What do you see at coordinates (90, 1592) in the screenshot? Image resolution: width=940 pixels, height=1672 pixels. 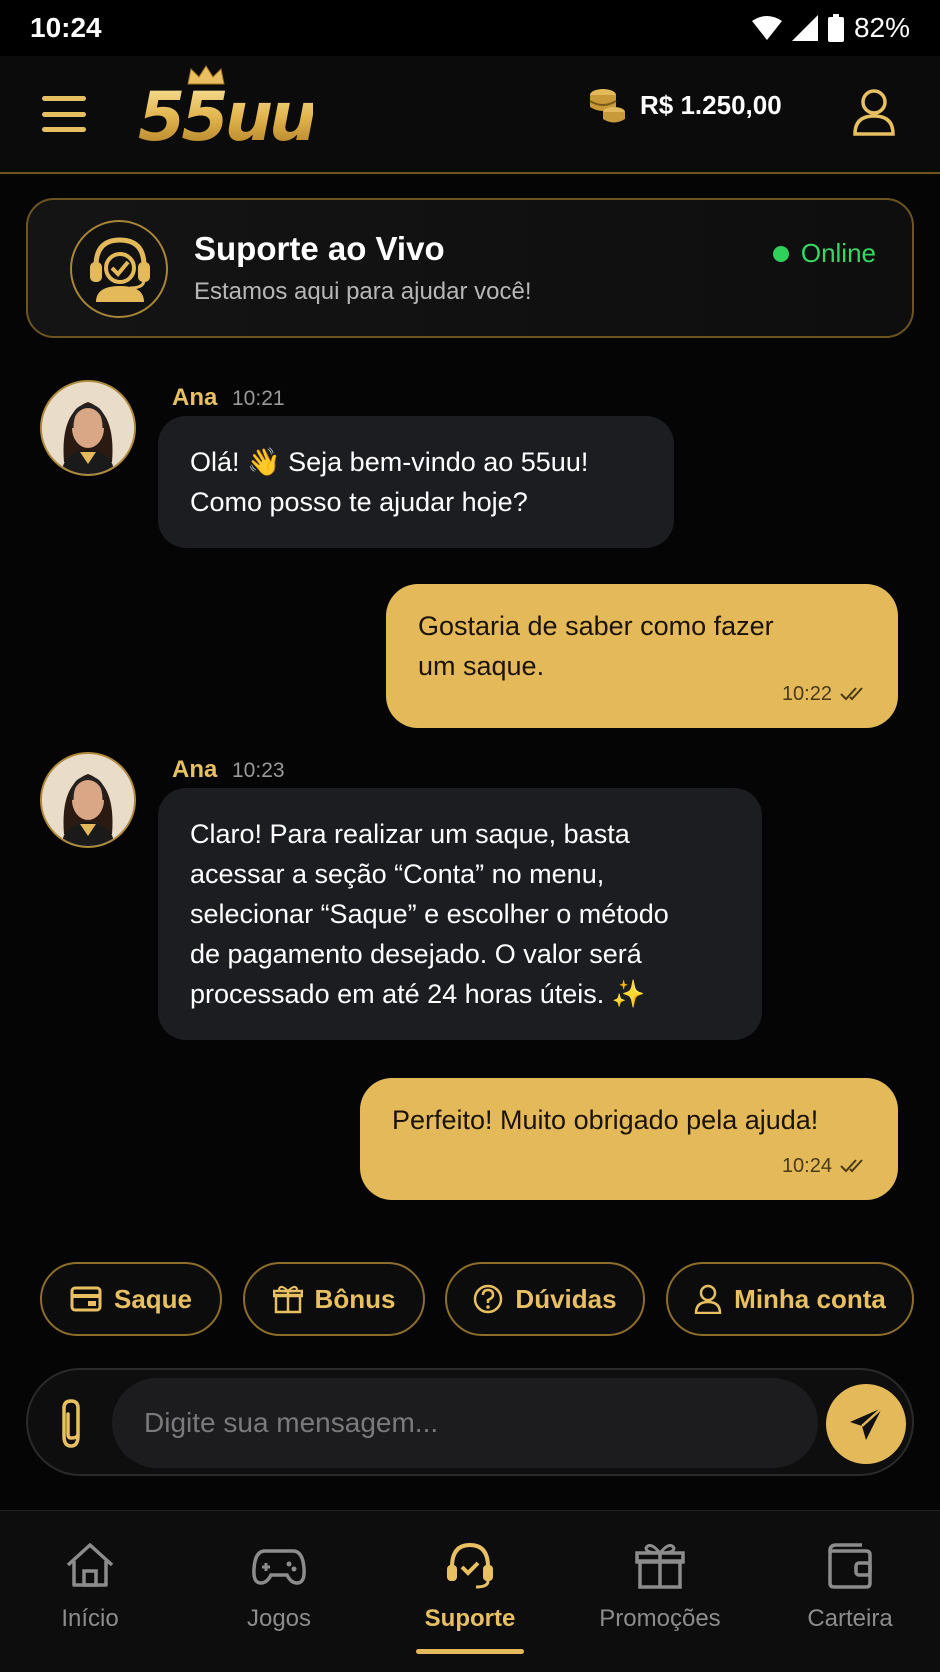 I see `nav-item-inicio: Início` at bounding box center [90, 1592].